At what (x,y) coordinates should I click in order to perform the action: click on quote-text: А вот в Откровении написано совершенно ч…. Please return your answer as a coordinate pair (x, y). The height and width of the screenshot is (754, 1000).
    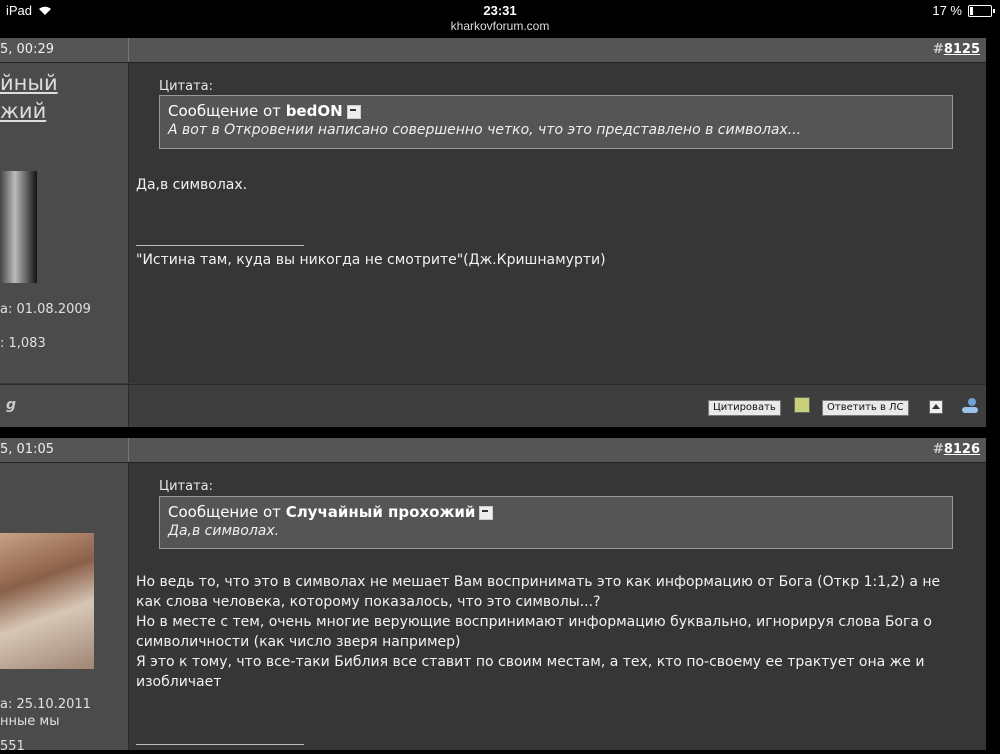
    Looking at the image, I should click on (485, 130).